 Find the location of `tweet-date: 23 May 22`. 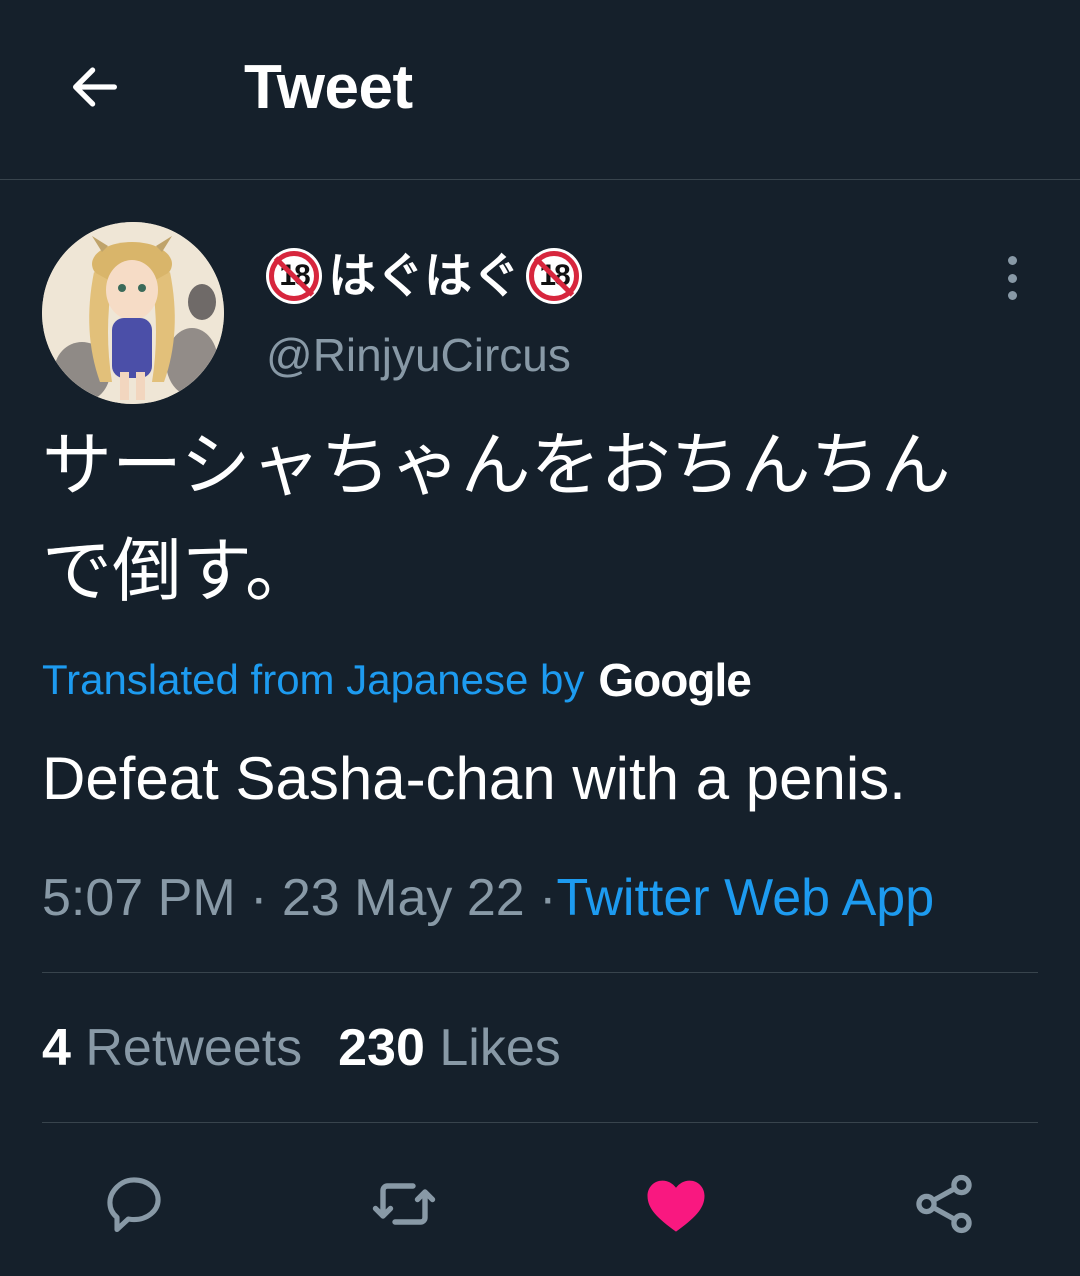

tweet-date: 23 May 22 is located at coordinates (403, 898).